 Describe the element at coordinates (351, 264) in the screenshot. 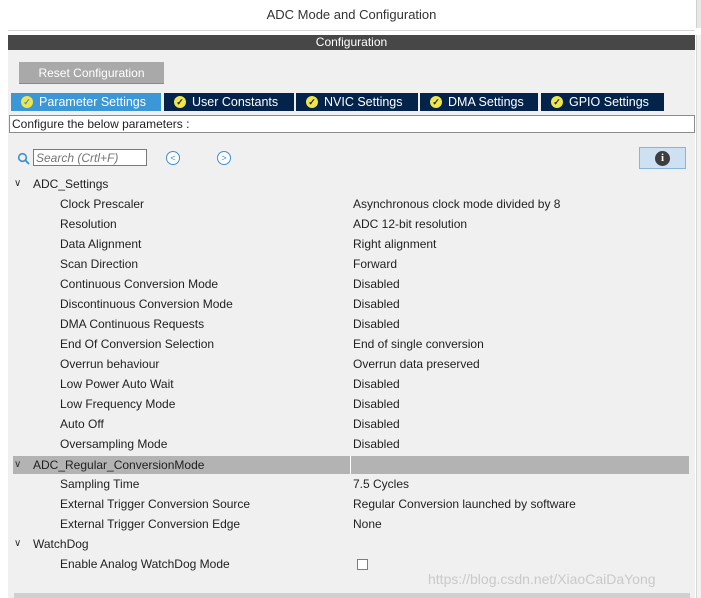

I see `param-row-scan-direction: Scan Direction Forward` at that location.